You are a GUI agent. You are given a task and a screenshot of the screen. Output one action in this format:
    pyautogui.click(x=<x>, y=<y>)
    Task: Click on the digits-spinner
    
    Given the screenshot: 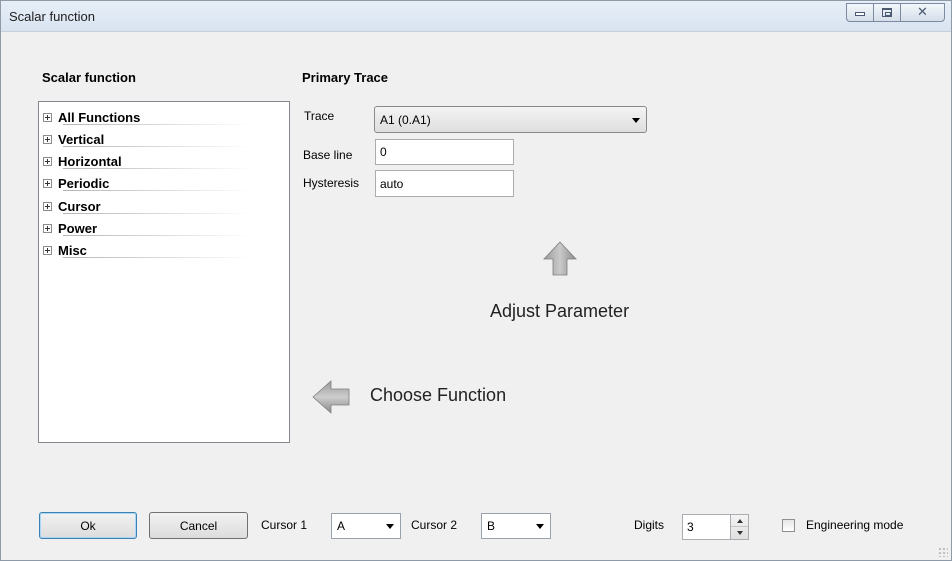 What is the action you would take?
    pyautogui.click(x=739, y=527)
    